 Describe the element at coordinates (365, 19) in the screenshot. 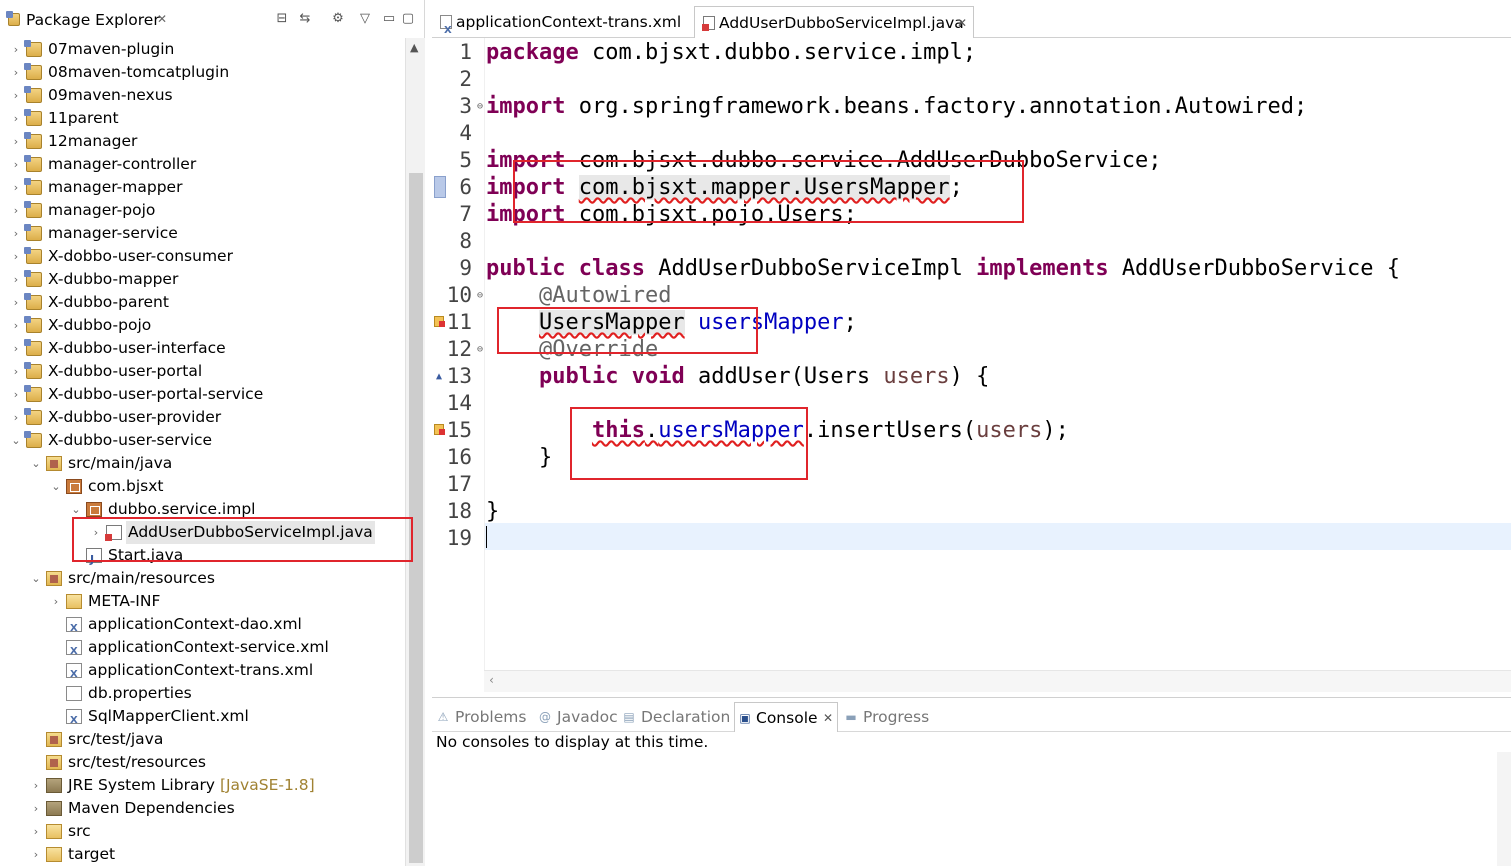

I see `view-menu-chevron-down-icon: ▽` at that location.